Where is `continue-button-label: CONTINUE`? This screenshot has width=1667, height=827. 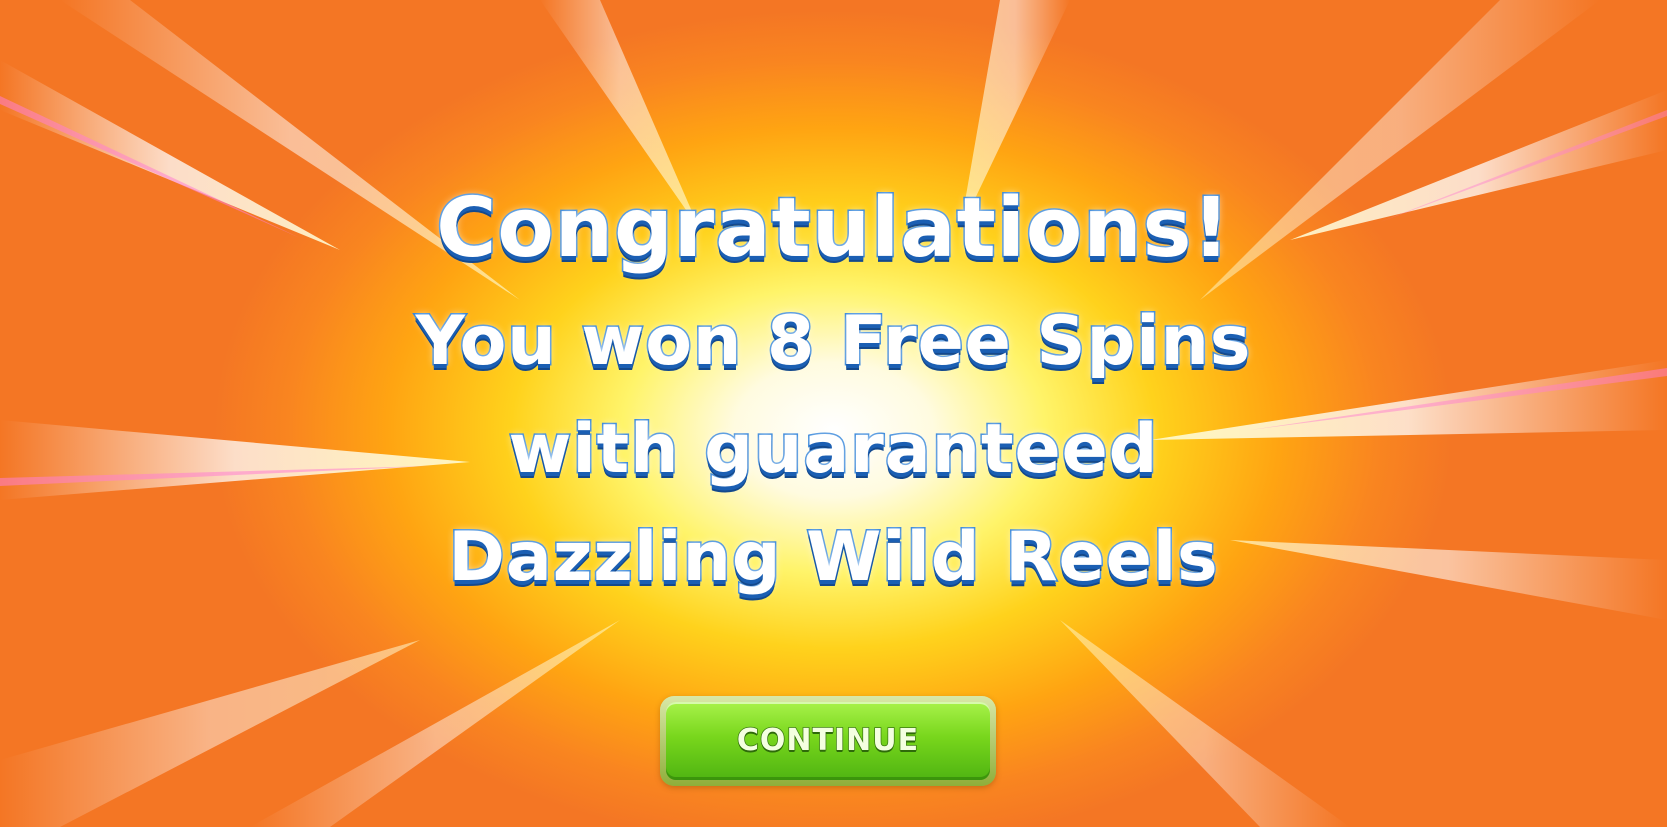
continue-button-label: CONTINUE is located at coordinates (828, 740).